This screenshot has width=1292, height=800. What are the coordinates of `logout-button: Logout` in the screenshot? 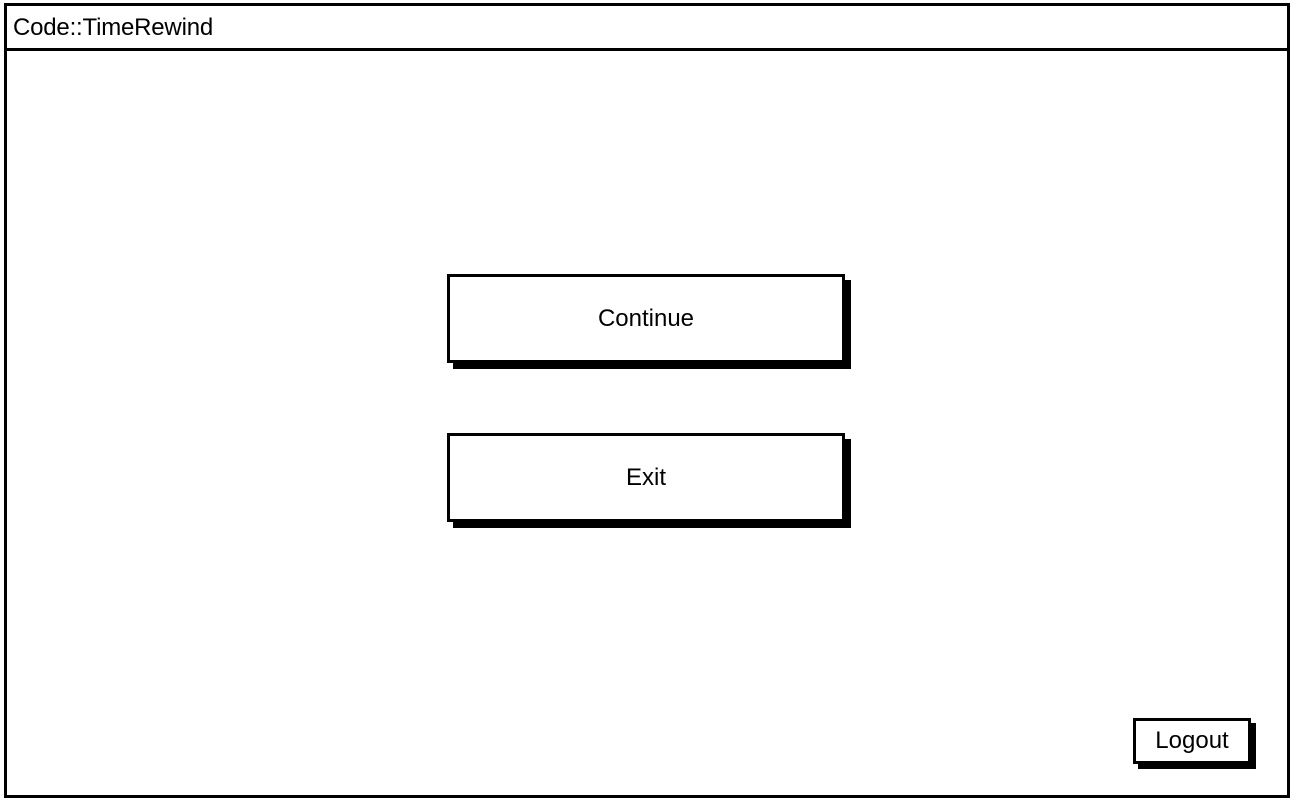 It's located at (1192, 741).